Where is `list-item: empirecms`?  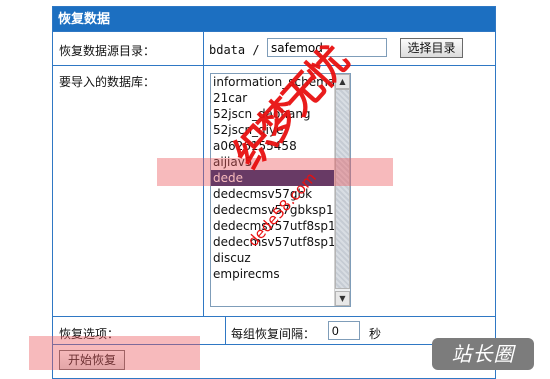
list-item: empirecms is located at coordinates (273, 274).